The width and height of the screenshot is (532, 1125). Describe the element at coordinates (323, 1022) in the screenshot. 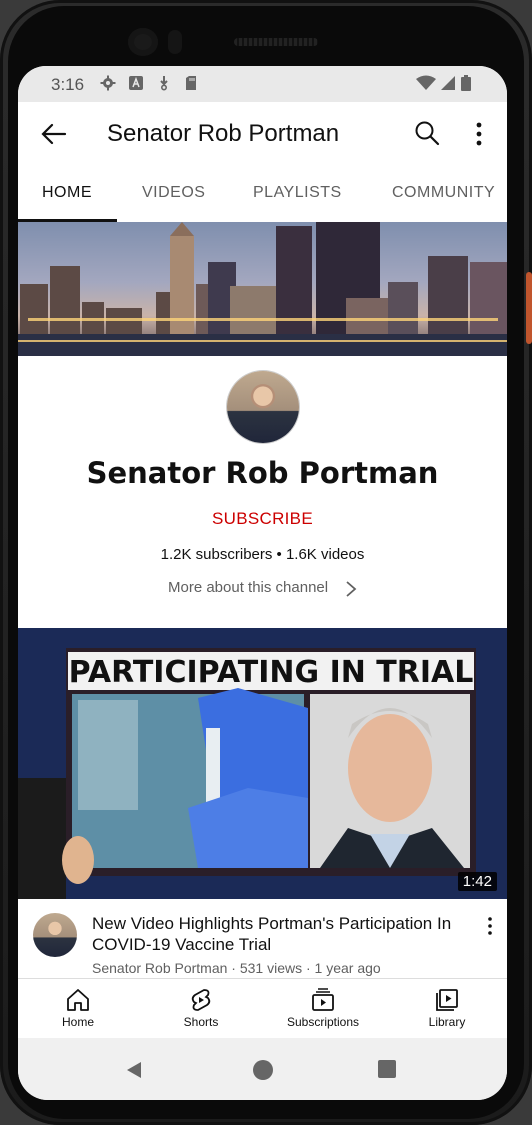

I see `nav-subscriptions-label: Subscriptions` at that location.